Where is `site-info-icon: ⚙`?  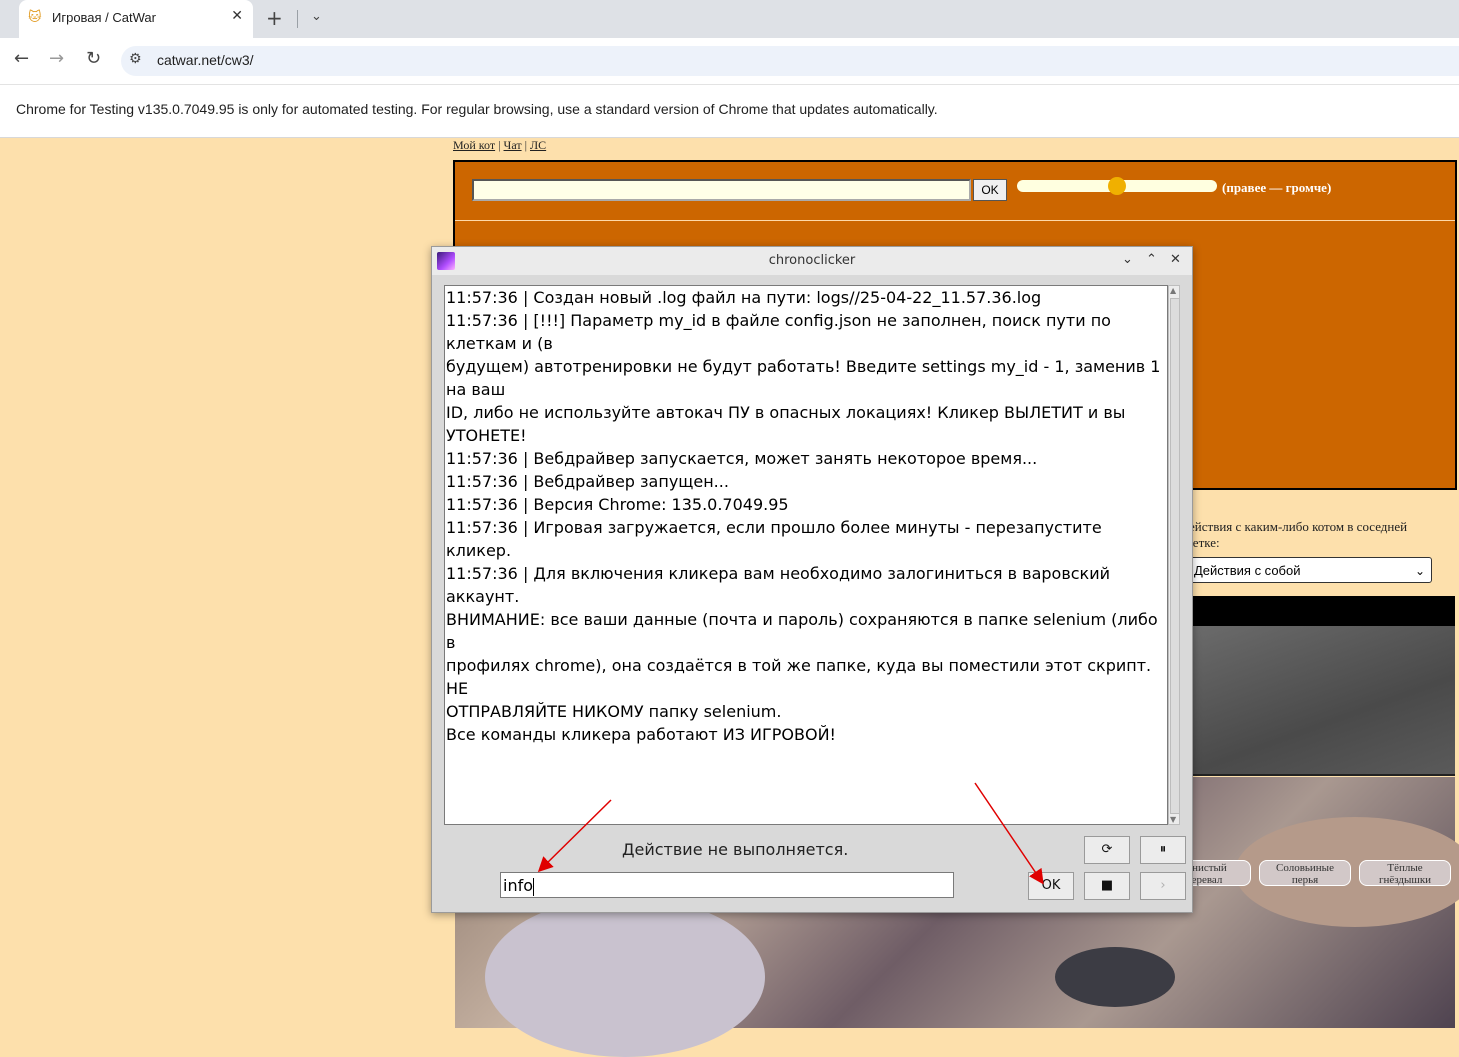
site-info-icon: ⚙ is located at coordinates (135, 59).